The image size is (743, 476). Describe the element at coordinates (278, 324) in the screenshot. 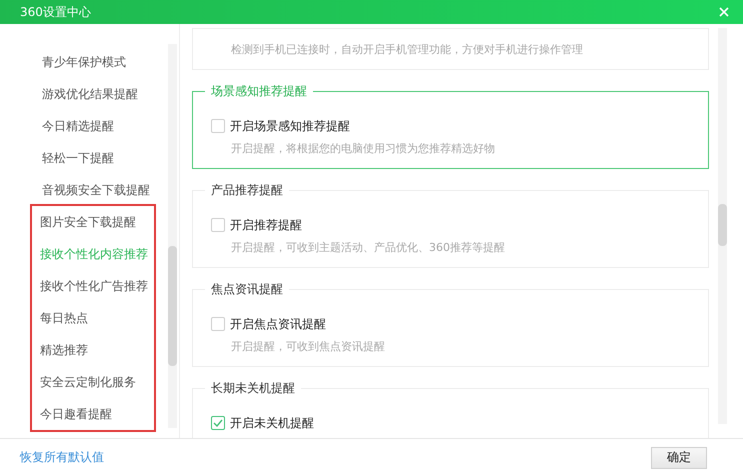

I see `checkbox-label: 开启焦点资讯提醒` at that location.